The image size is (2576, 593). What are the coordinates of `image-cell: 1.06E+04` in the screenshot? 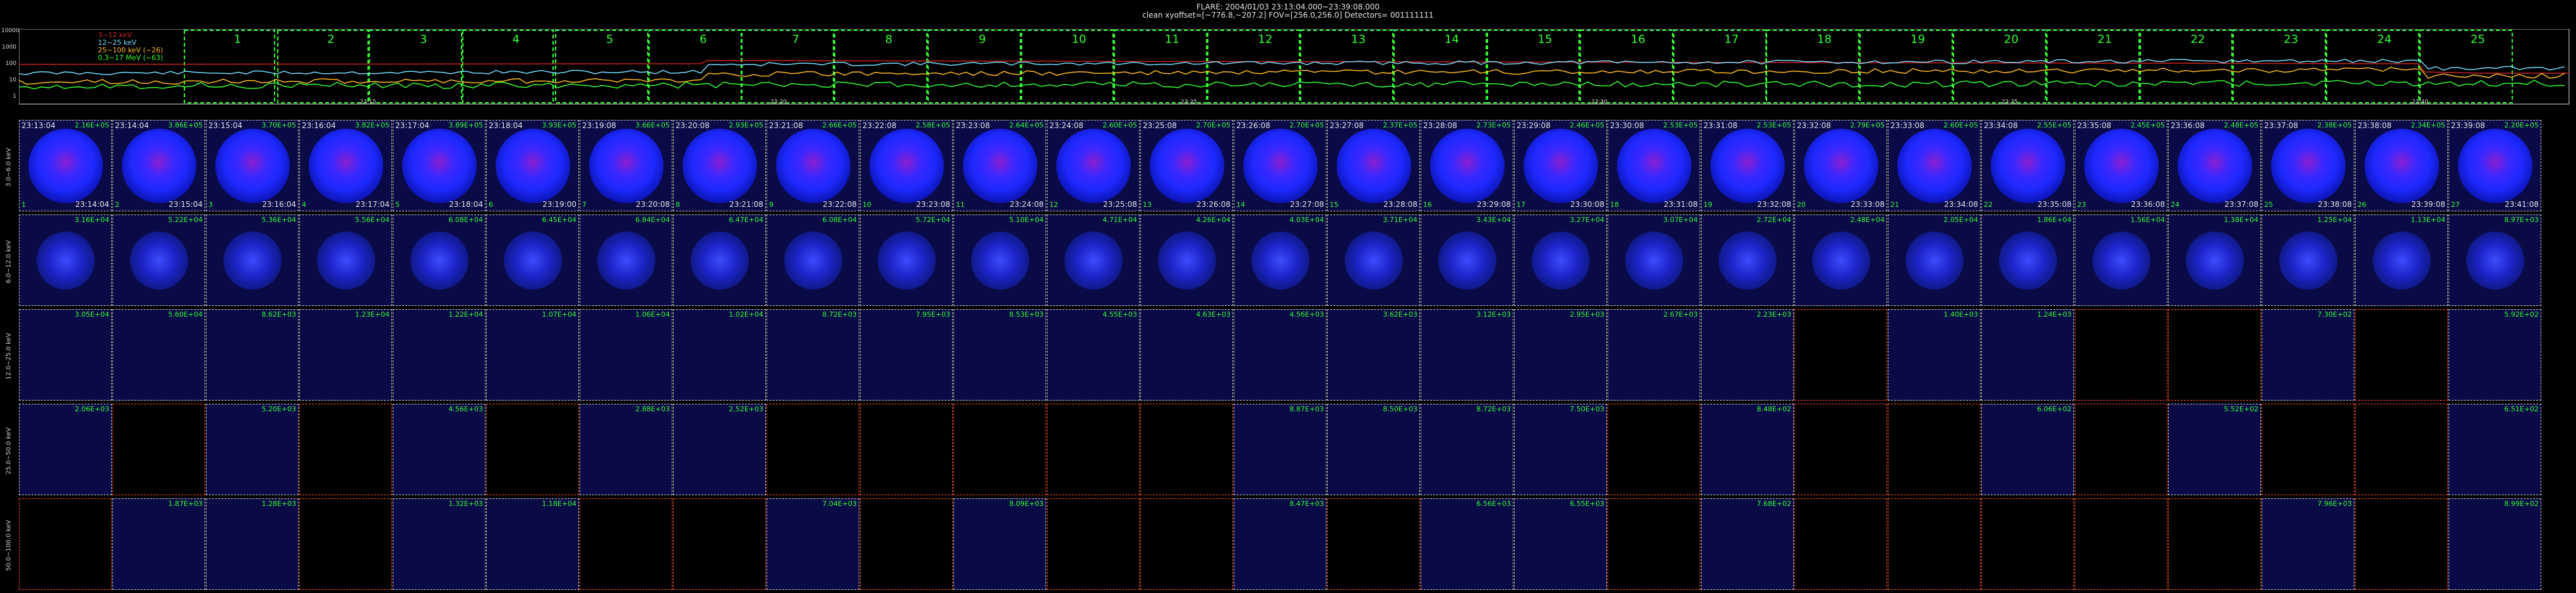 It's located at (626, 355).